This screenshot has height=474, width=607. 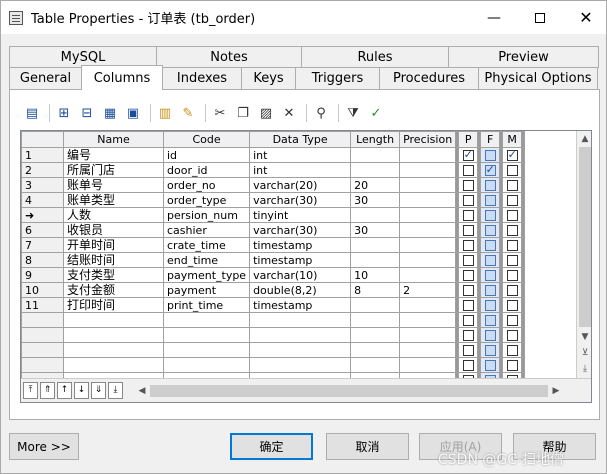 I want to click on header-name: Name, so click(x=113, y=139).